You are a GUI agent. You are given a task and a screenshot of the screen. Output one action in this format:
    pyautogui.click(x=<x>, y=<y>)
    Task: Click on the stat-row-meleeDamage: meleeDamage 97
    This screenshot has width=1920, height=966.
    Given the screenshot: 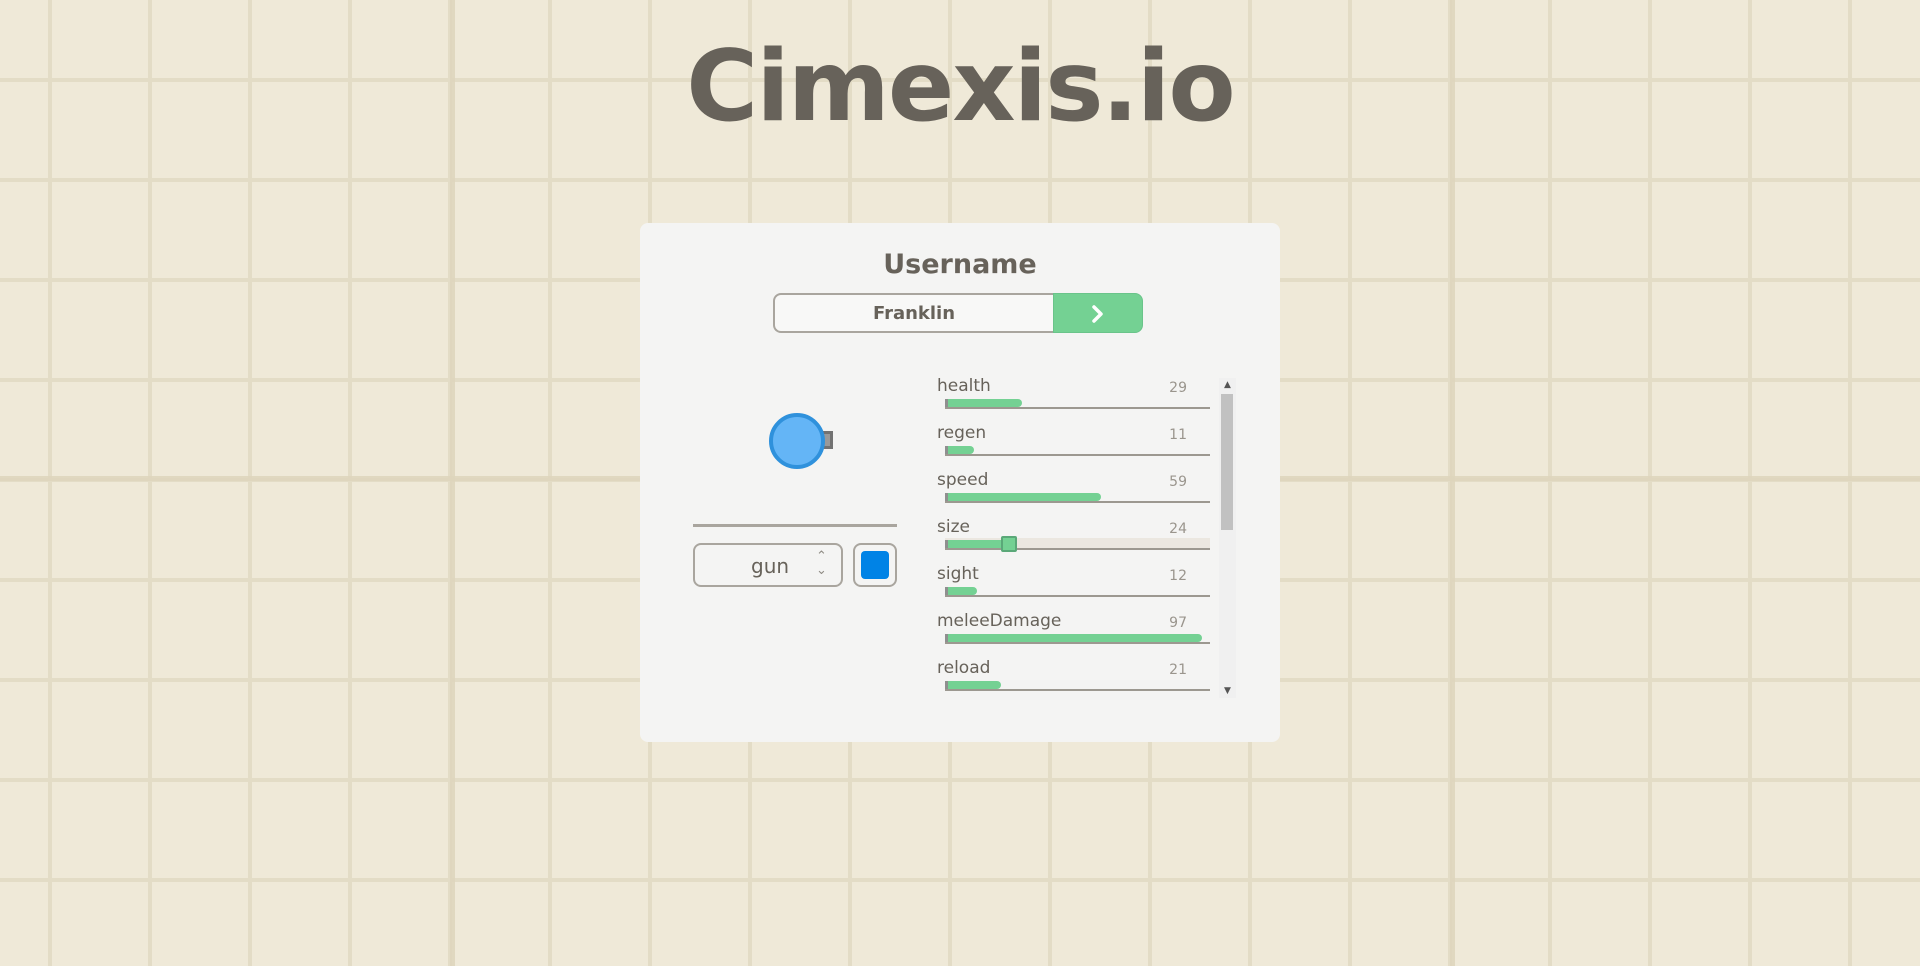 What is the action you would take?
    pyautogui.click(x=1076, y=634)
    